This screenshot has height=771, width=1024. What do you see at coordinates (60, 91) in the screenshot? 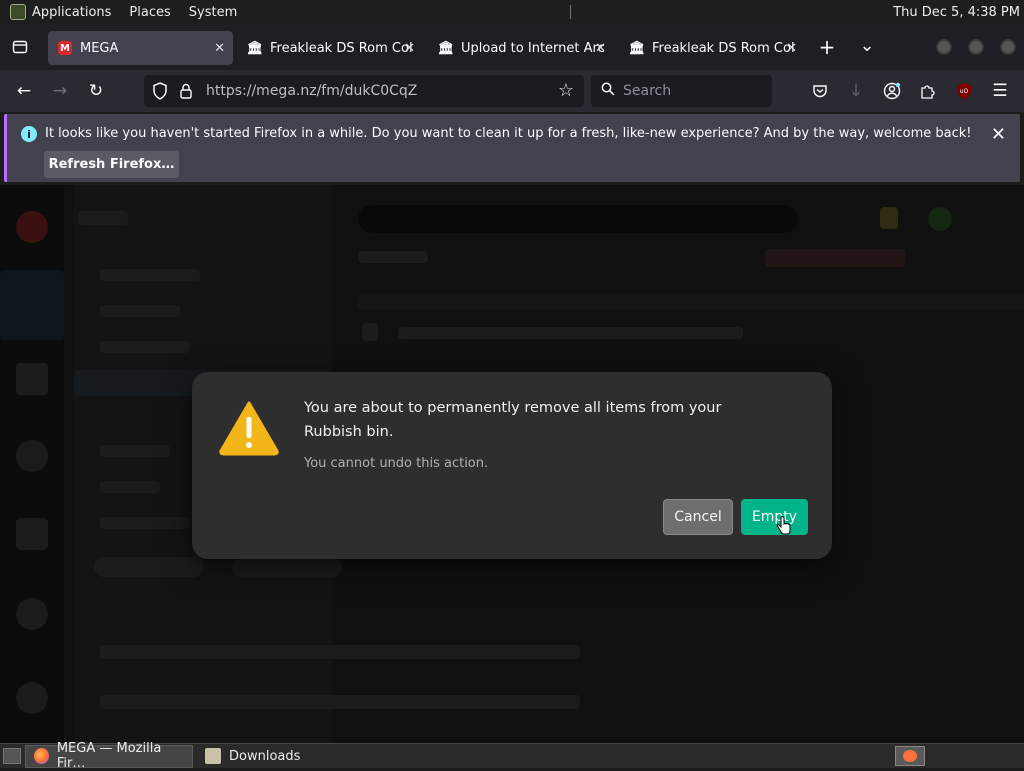
I see `forward-arrow-icon: →` at bounding box center [60, 91].